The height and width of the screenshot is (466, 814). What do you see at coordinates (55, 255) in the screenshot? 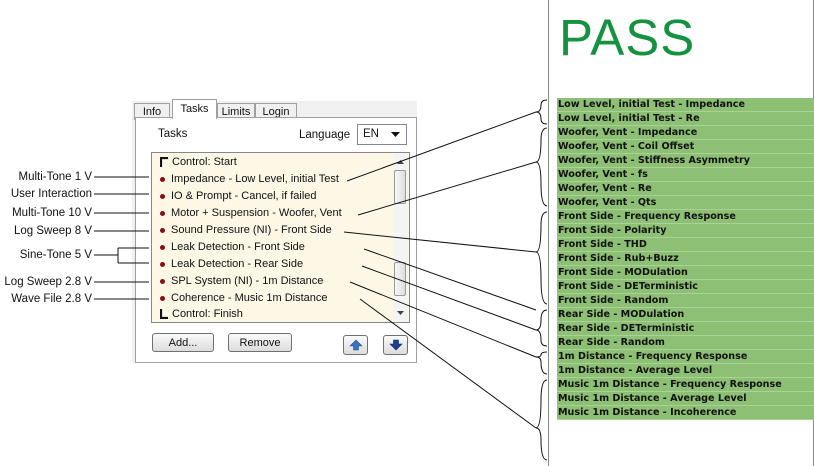
I see `annotation-sine-tone-5v: Sine-Tone 5 V` at bounding box center [55, 255].